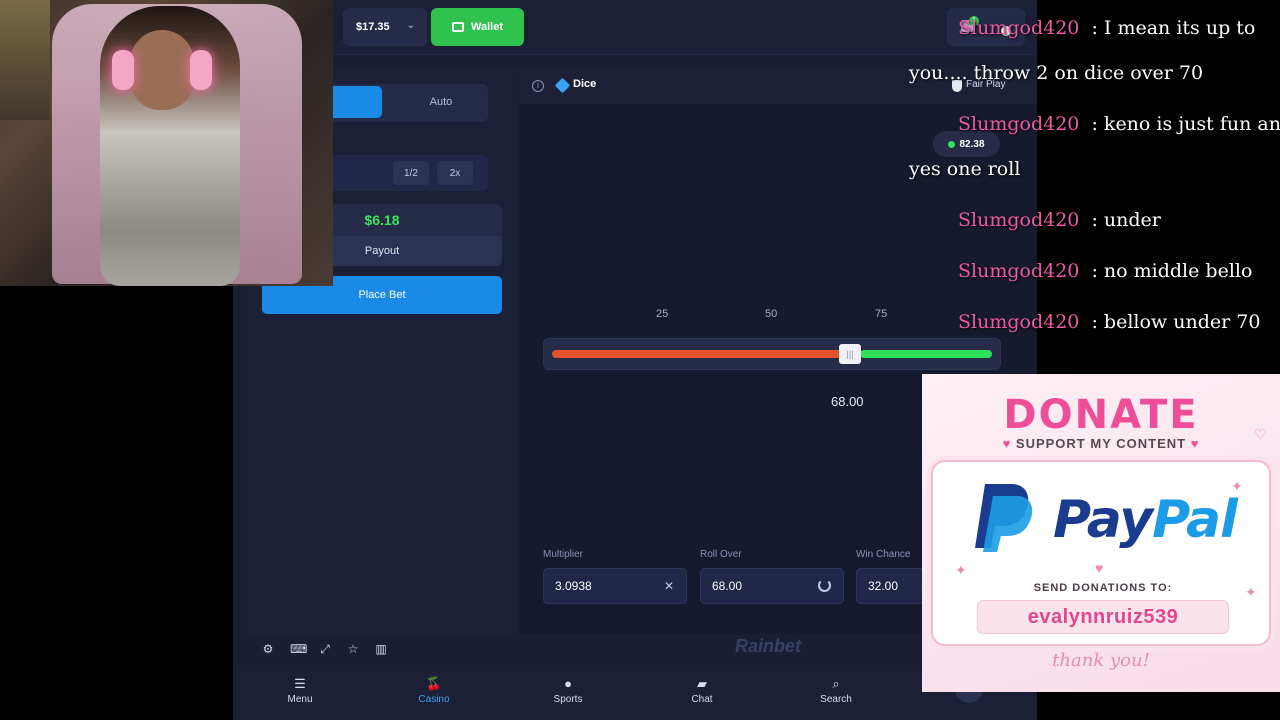 Image resolution: width=1280 pixels, height=720 pixels. What do you see at coordinates (455, 173) in the screenshot?
I see `double-bet-button: 2x` at bounding box center [455, 173].